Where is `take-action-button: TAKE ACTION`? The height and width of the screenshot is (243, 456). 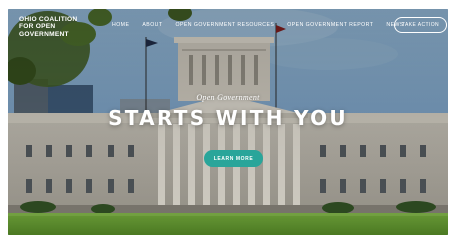
take-action-button: TAKE ACTION is located at coordinates (420, 25).